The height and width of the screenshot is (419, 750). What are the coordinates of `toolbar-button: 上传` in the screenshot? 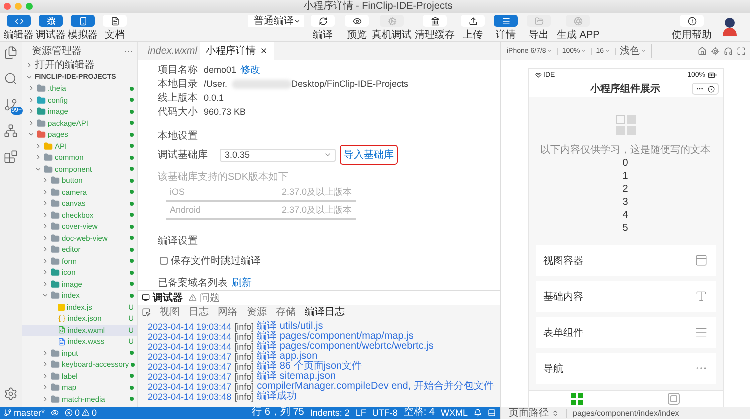 It's located at (473, 28).